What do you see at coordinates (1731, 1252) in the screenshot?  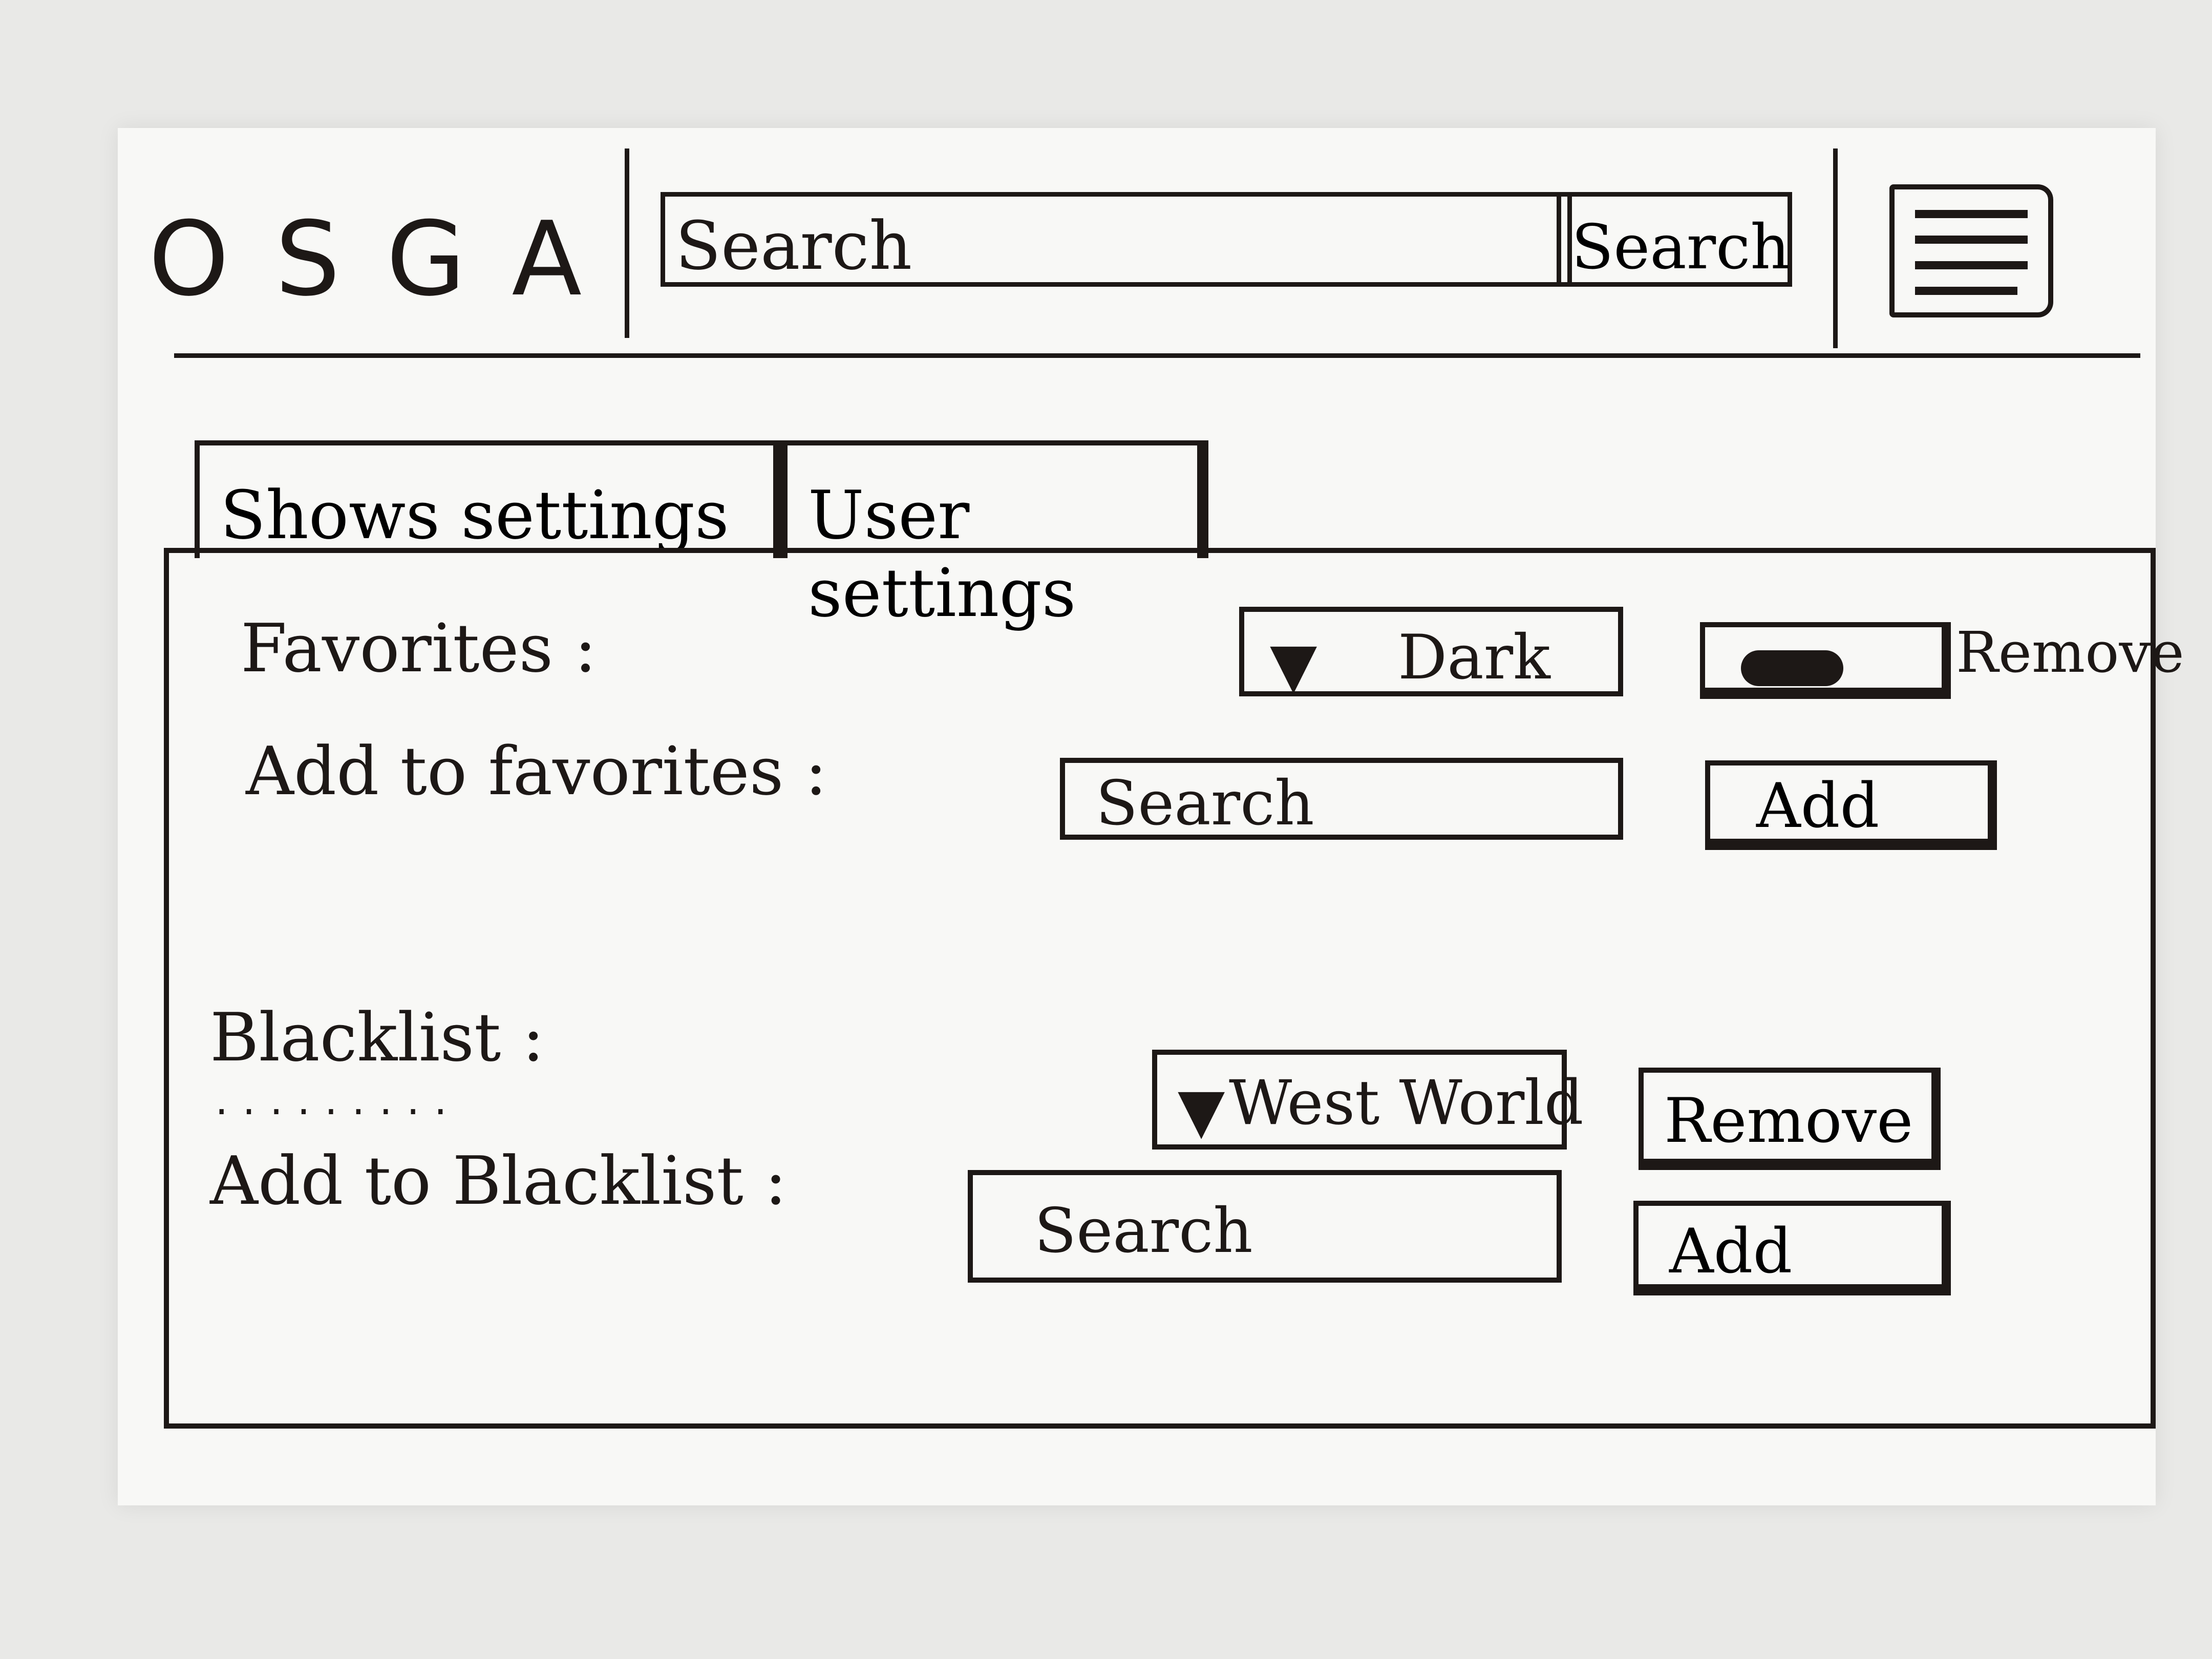 I see `add-to-blacklist-button-label: Add` at bounding box center [1731, 1252].